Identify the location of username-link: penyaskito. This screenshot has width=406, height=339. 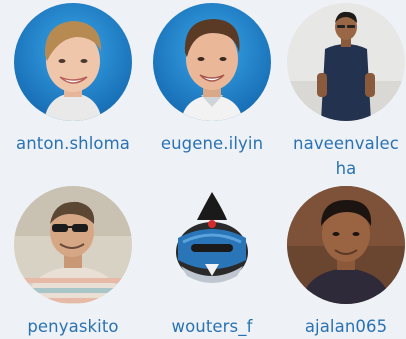
(73, 326).